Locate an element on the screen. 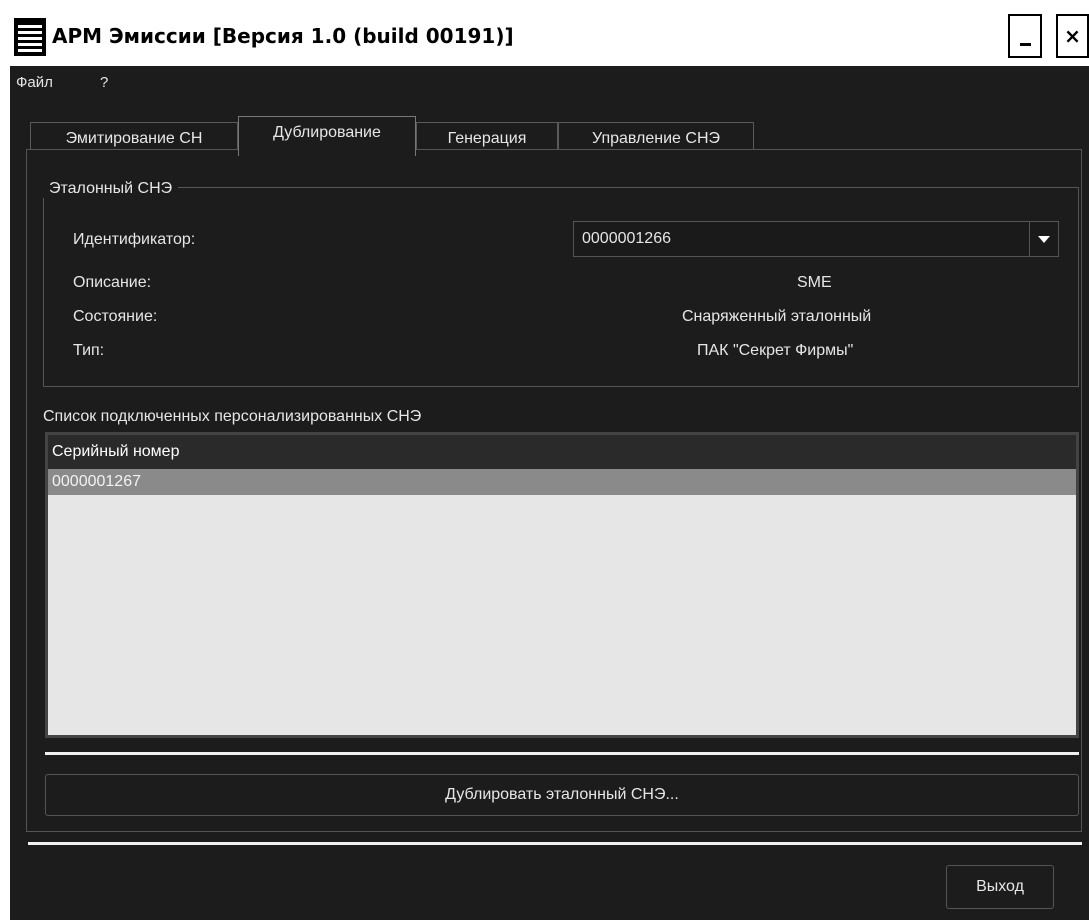  tab-duplication: Дублирование is located at coordinates (327, 136).